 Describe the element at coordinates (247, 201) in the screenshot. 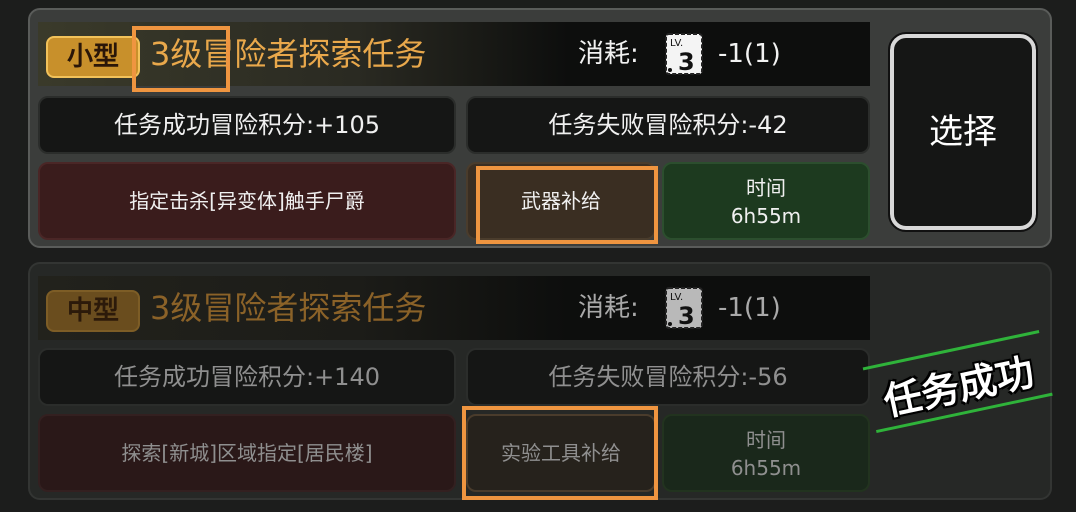

I see `mission-requirement: 指定击杀[异变体]触手尸爵` at that location.